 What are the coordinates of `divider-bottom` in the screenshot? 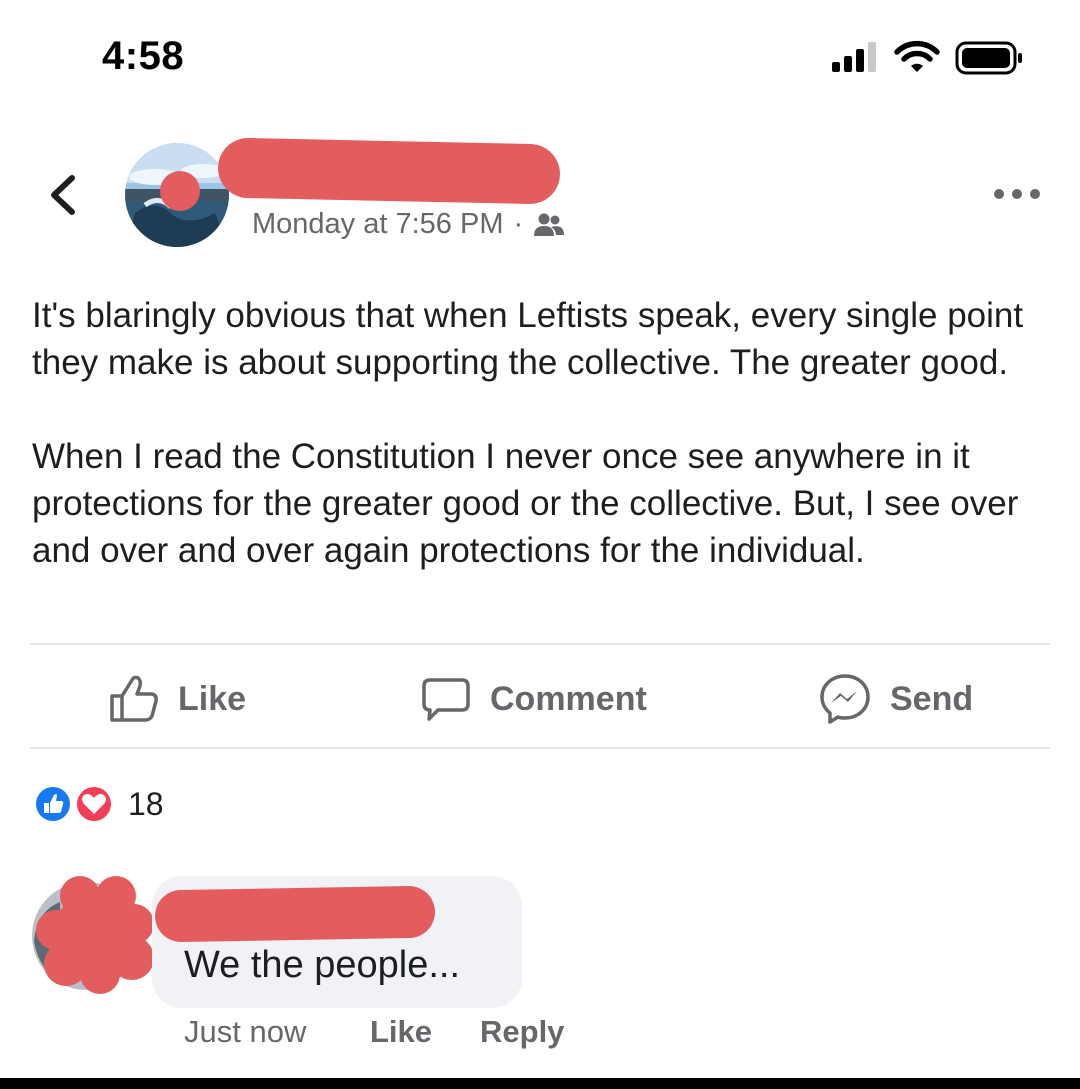 It's located at (540, 748).